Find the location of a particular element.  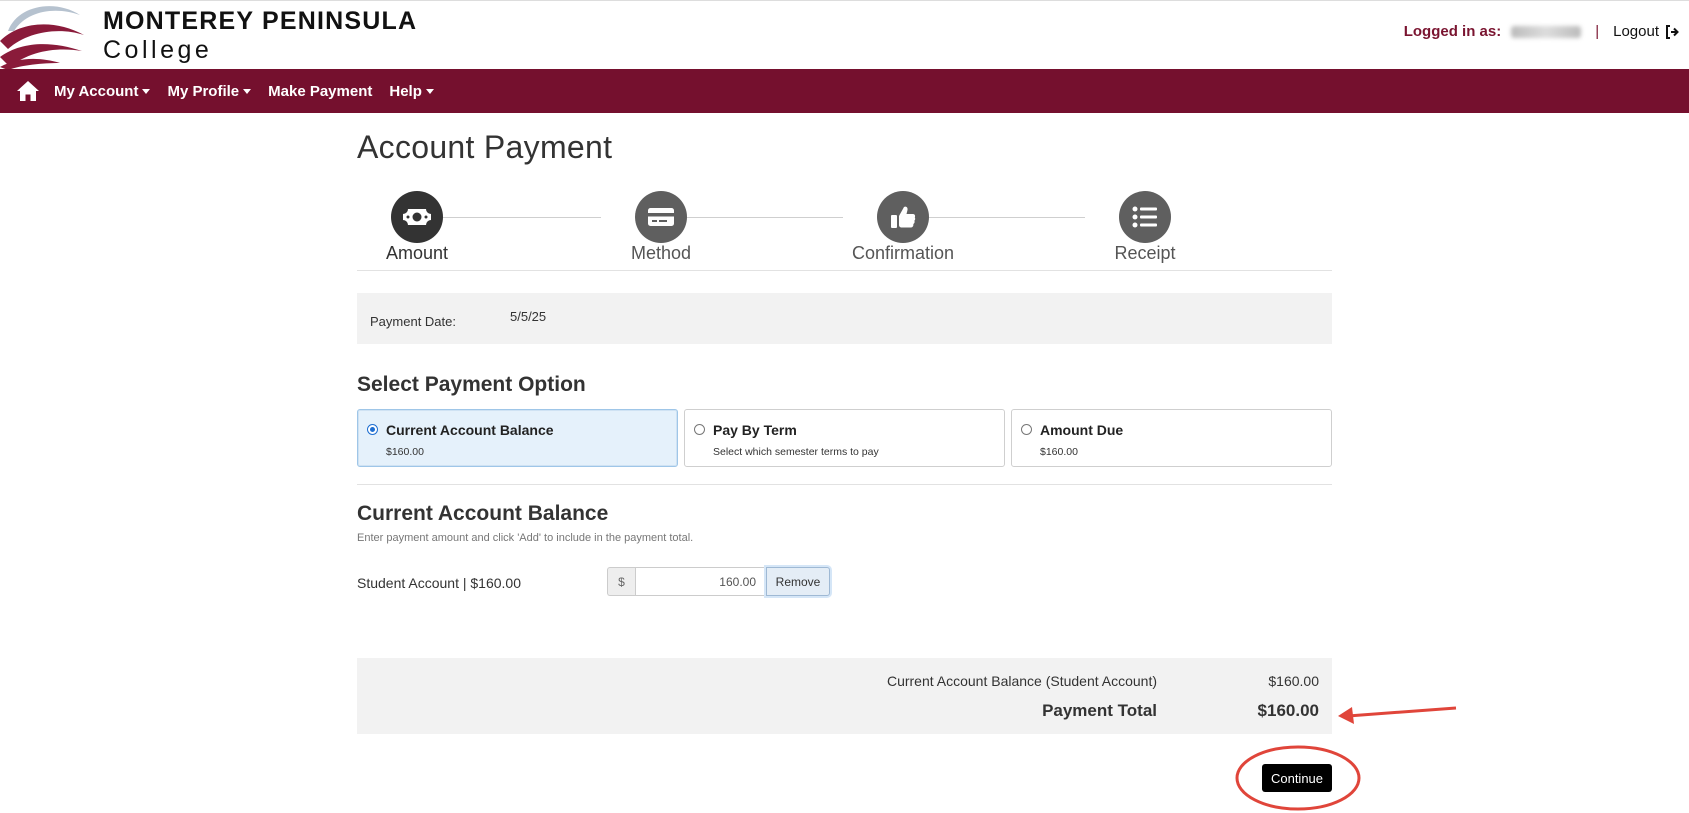

step-method-circle is located at coordinates (661, 217).